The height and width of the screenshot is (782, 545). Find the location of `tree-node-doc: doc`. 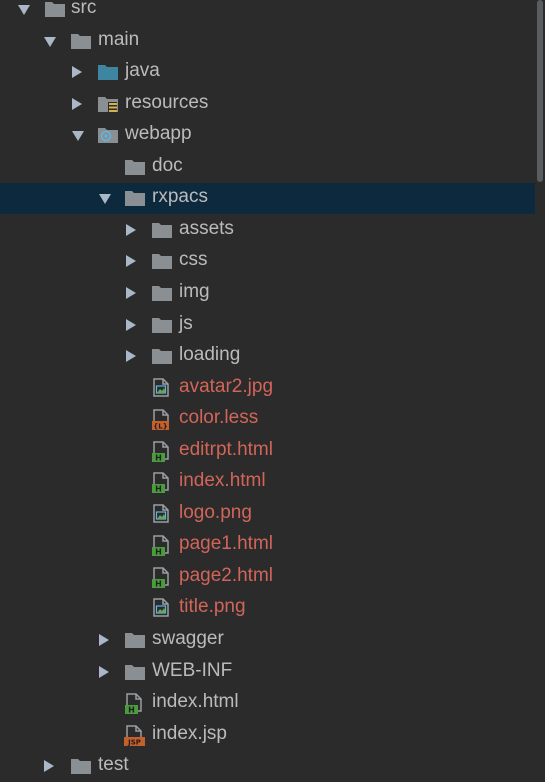

tree-node-doc: doc is located at coordinates (272, 167).